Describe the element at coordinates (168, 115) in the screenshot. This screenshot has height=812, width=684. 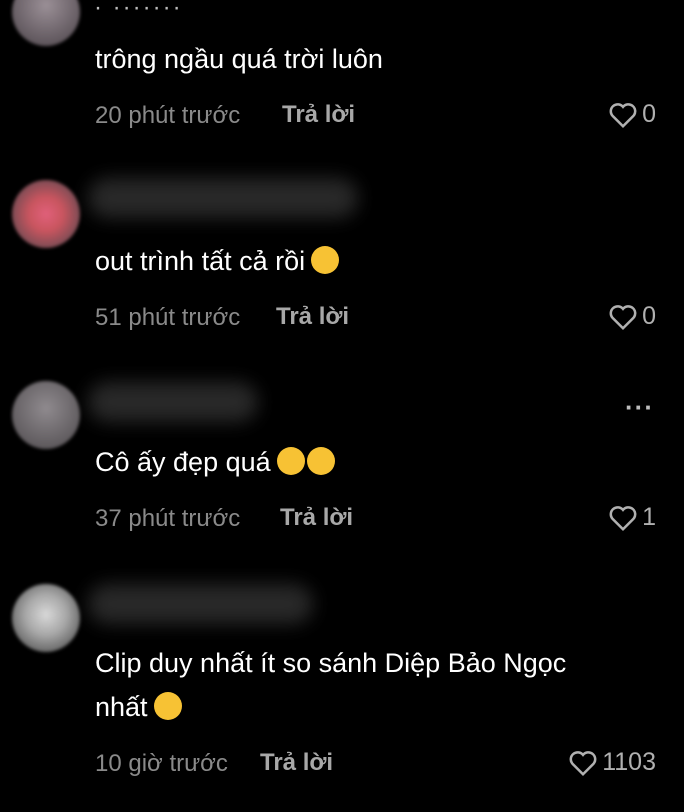
I see `comment-time: 20 phút trước` at that location.